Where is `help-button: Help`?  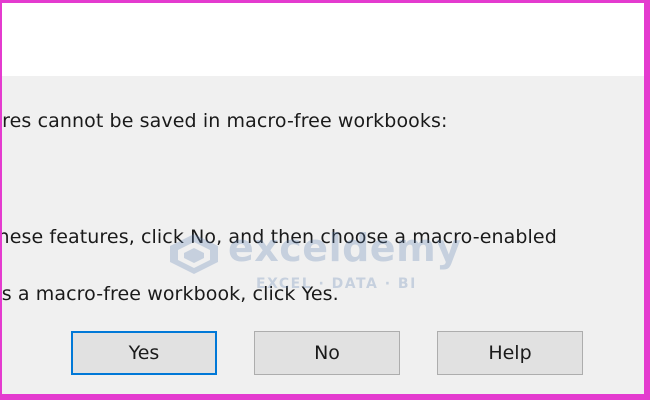 help-button: Help is located at coordinates (510, 353).